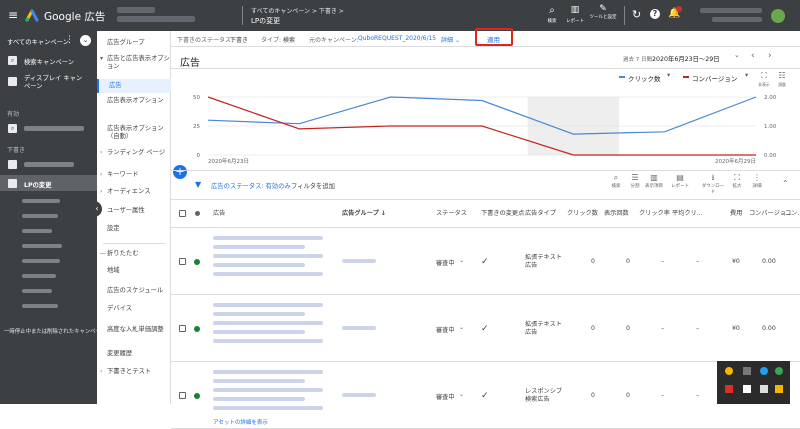 The height and width of the screenshot is (429, 800). I want to click on refresh-icon: ↻, so click(636, 14).